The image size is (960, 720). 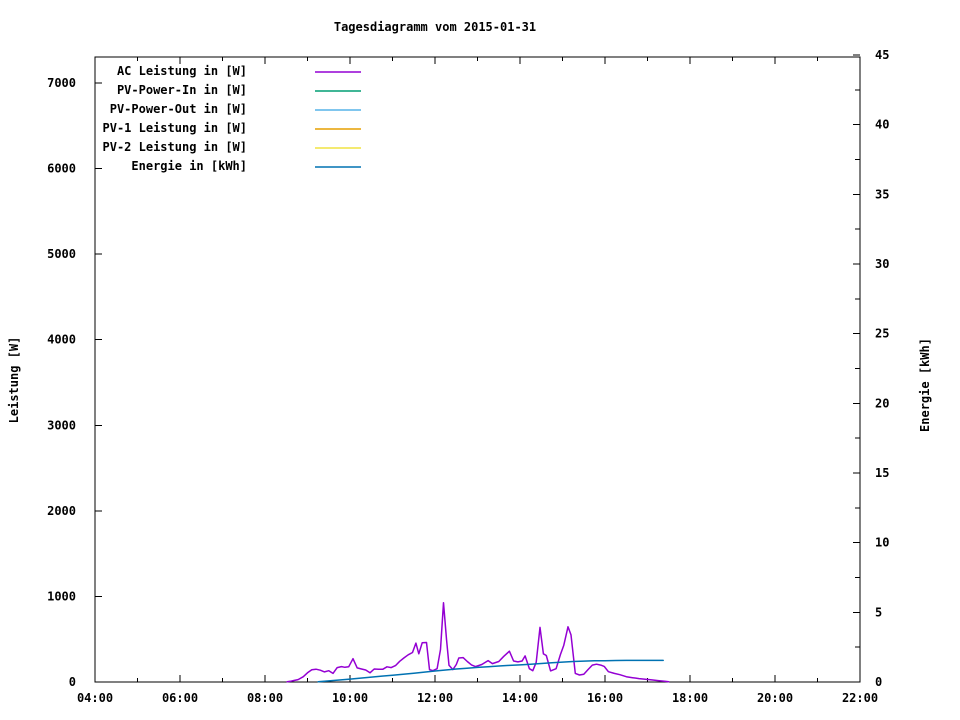 What do you see at coordinates (61, 169) in the screenshot?
I see `y-left-tick-label: 6000` at bounding box center [61, 169].